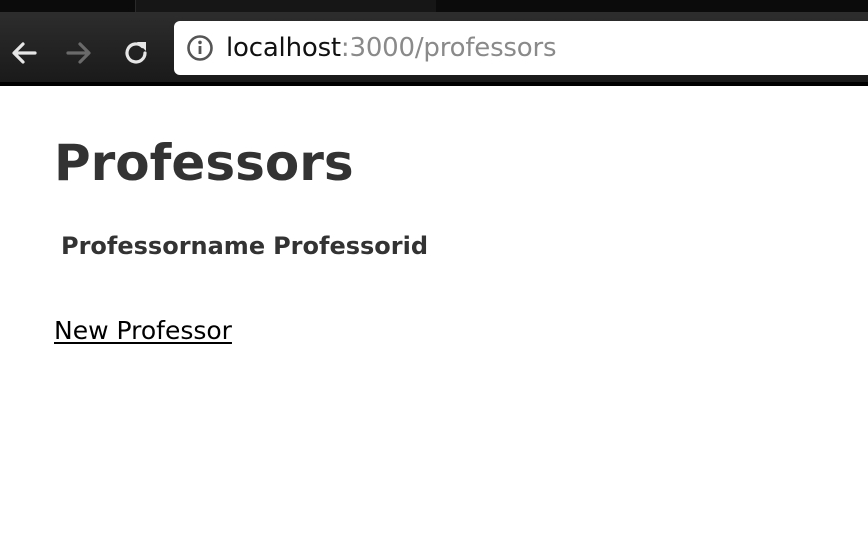 This screenshot has width=868, height=544. I want to click on column-header-professorid: Professorid, so click(351, 246).